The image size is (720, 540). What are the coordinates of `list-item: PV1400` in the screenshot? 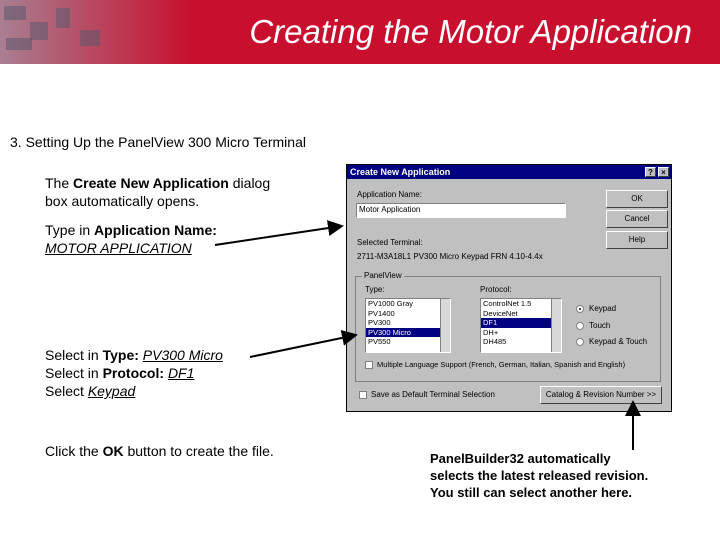 It's located at (408, 314).